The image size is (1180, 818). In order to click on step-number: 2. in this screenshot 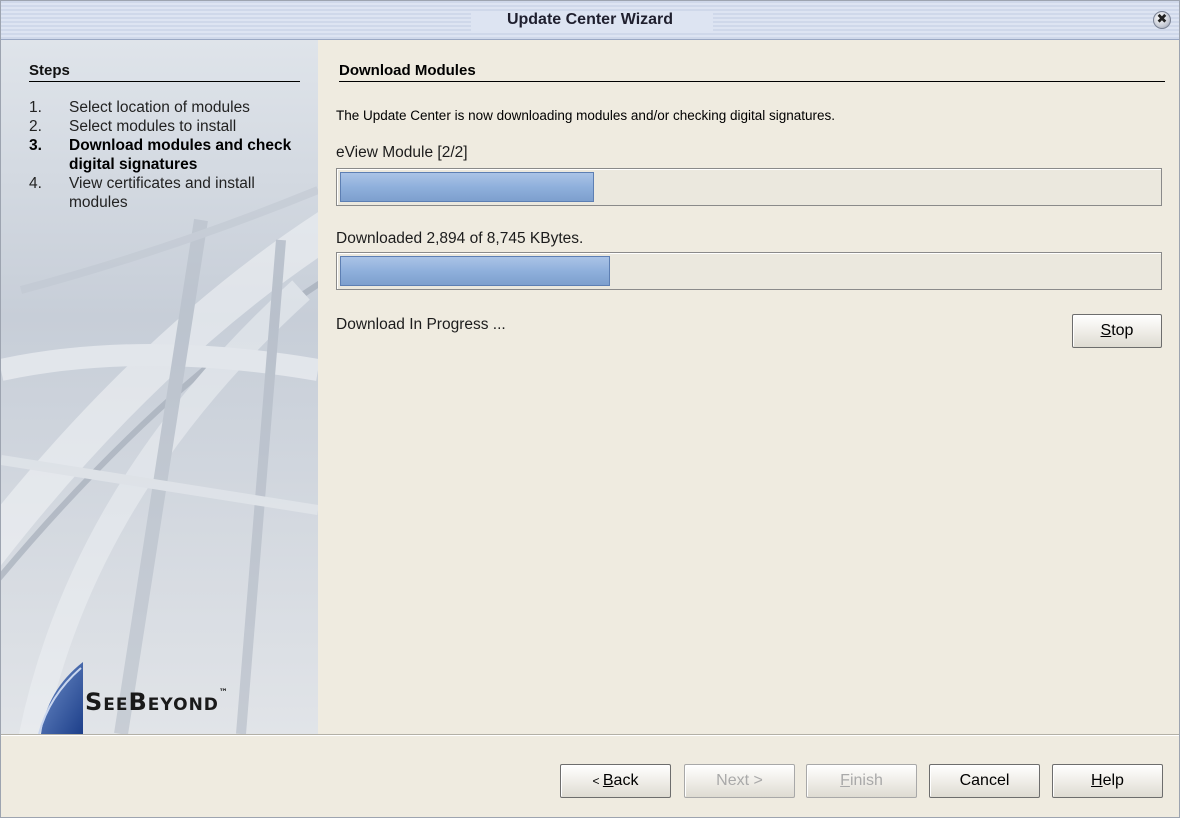, I will do `click(35, 126)`.